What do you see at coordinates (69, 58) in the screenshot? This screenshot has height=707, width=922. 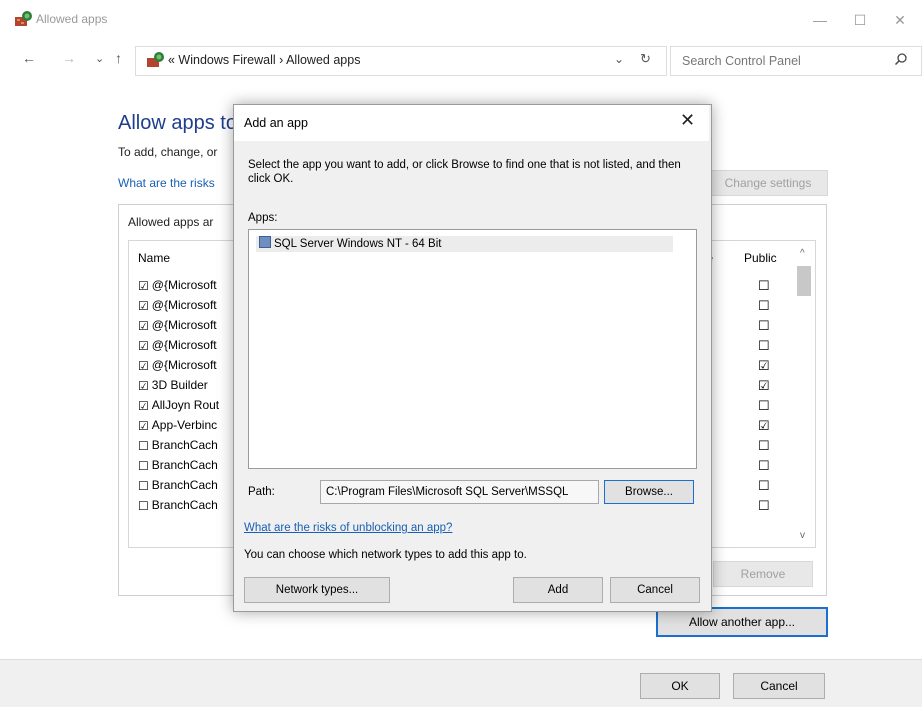 I see `forward-button: →` at bounding box center [69, 58].